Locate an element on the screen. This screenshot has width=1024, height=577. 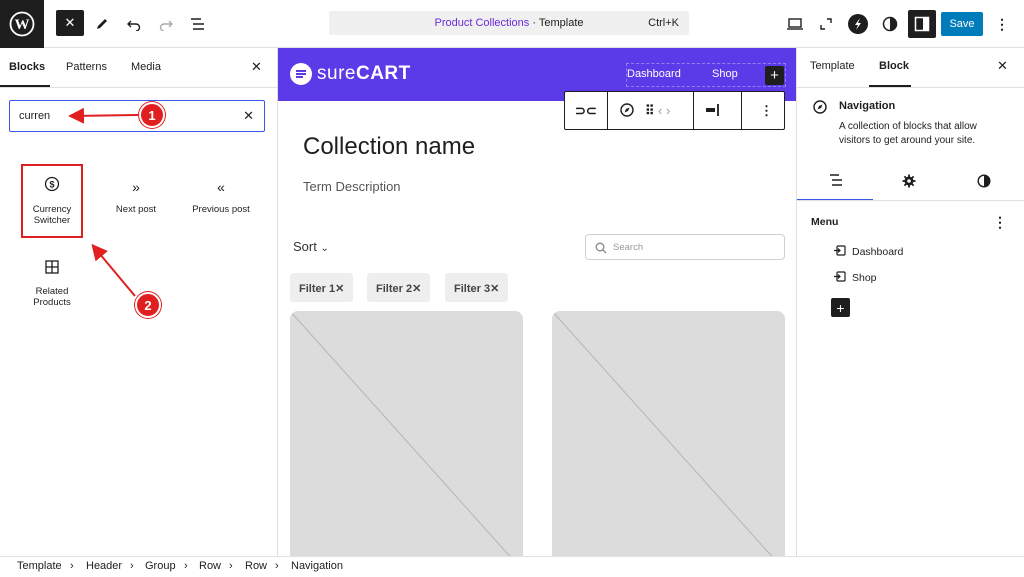
annotation-badge-1: 1 is located at coordinates (152, 115).